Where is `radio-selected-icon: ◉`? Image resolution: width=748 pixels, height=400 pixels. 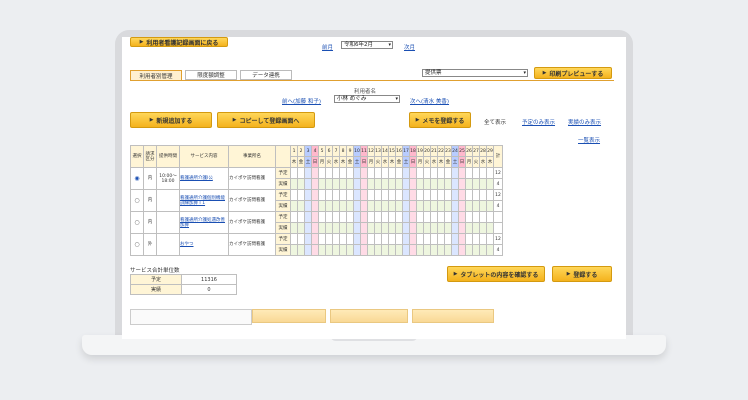
radio-selected-icon: ◉ is located at coordinates (136, 178).